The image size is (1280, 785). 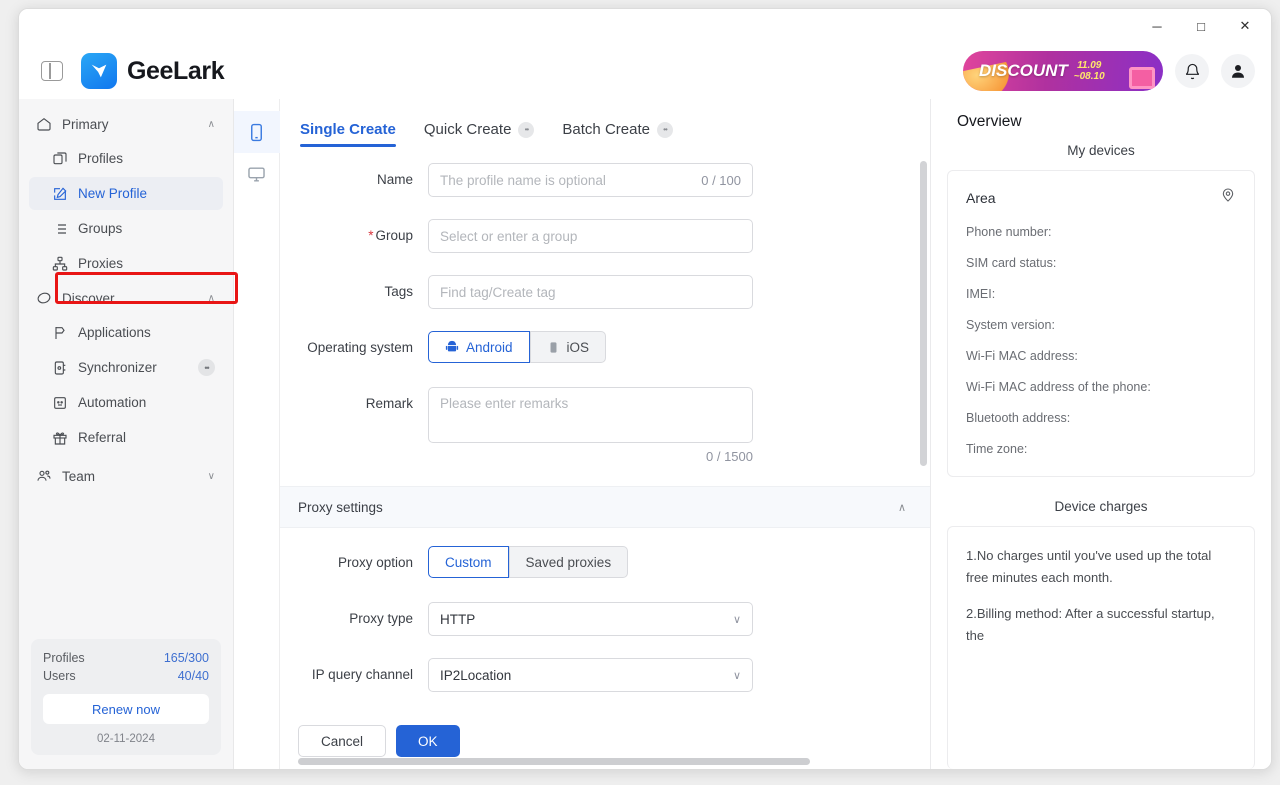 What do you see at coordinates (554, 761) in the screenshot?
I see `horizontal-scrollbar-thumb` at bounding box center [554, 761].